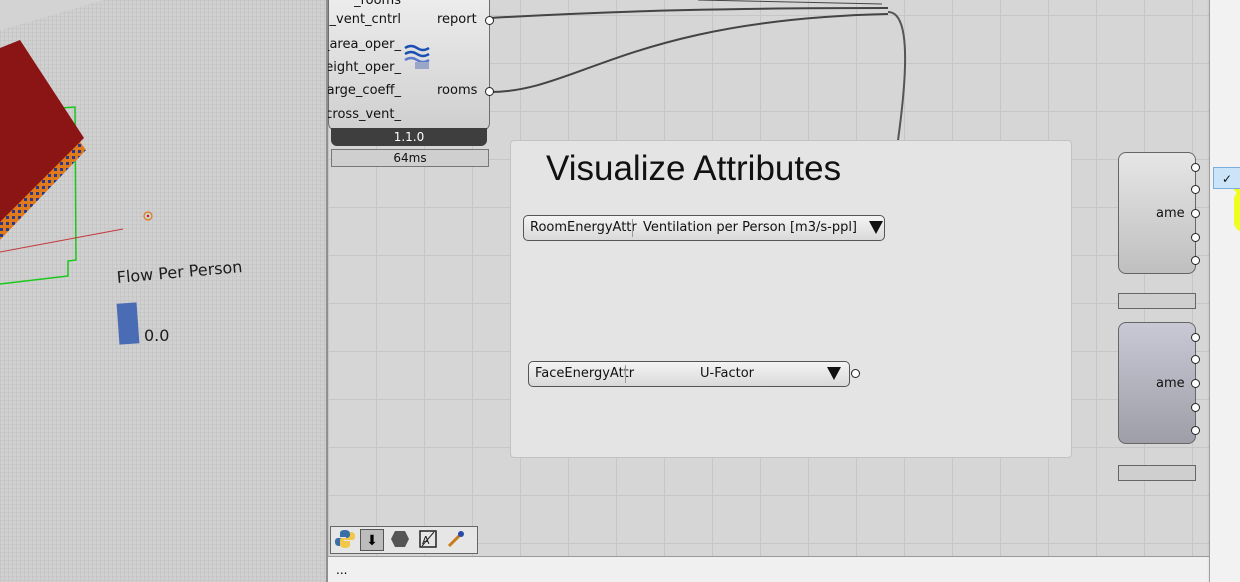 The image size is (1240, 582). What do you see at coordinates (457, 19) in the screenshot?
I see `component-output-report: report` at bounding box center [457, 19].